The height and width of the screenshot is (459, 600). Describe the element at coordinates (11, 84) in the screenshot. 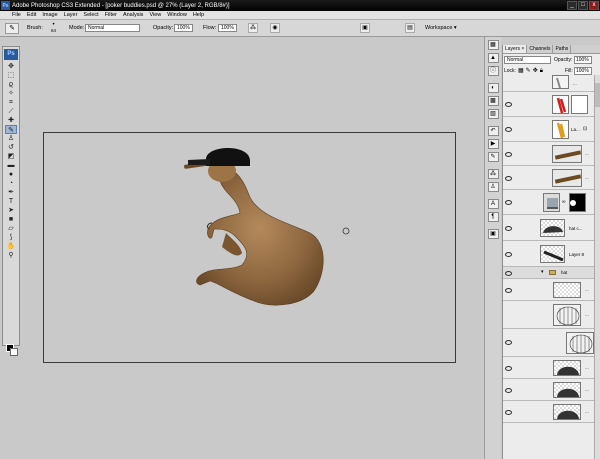

I see `lasso-tool-icon: ϱ` at that location.